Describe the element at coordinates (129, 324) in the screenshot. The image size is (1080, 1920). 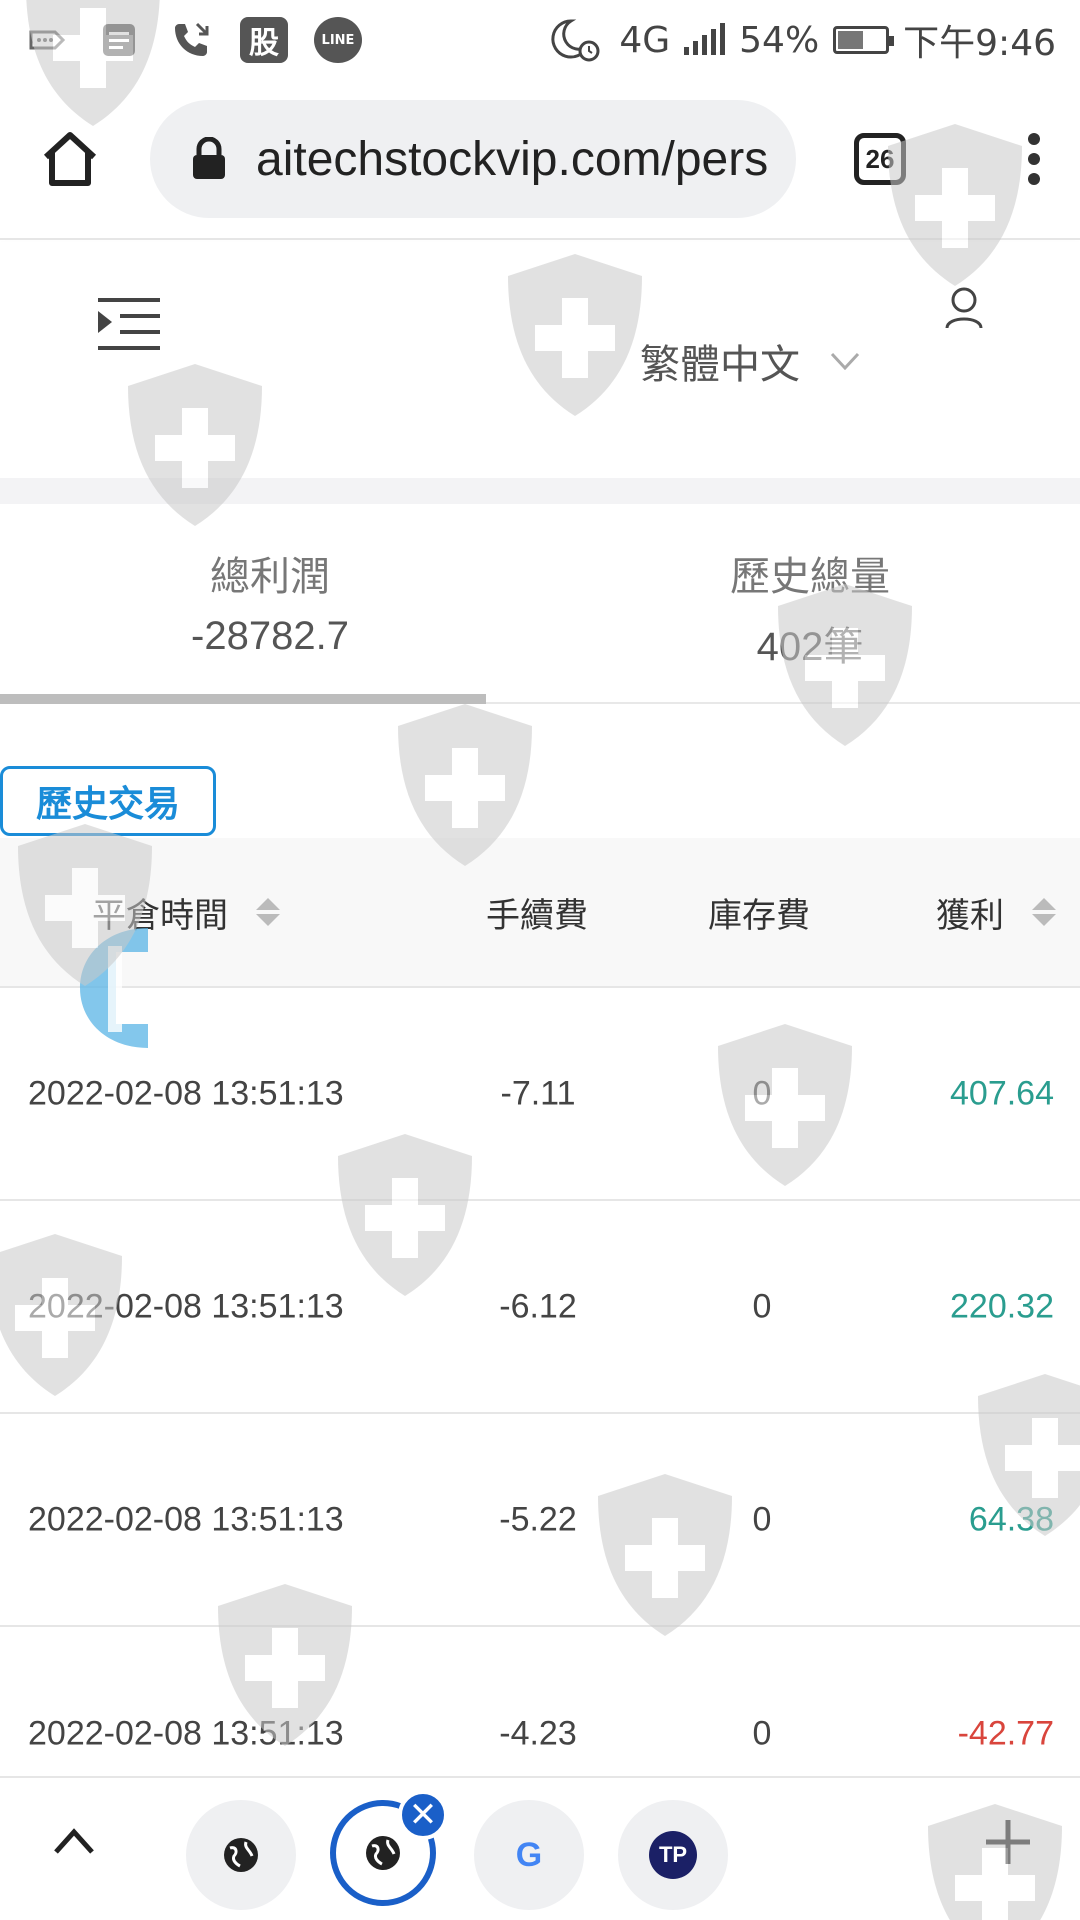
I see `menu-toggle-icon` at that location.